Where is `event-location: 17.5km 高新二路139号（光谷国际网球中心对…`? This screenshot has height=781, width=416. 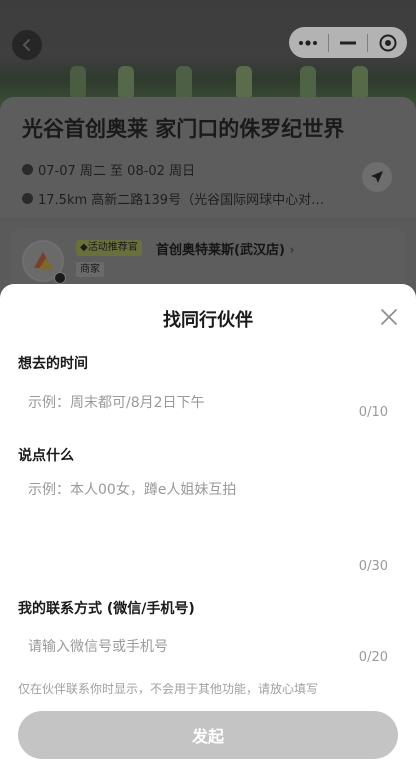 event-location: 17.5km 高新二路139号（光谷国际网球中心对… is located at coordinates (181, 200).